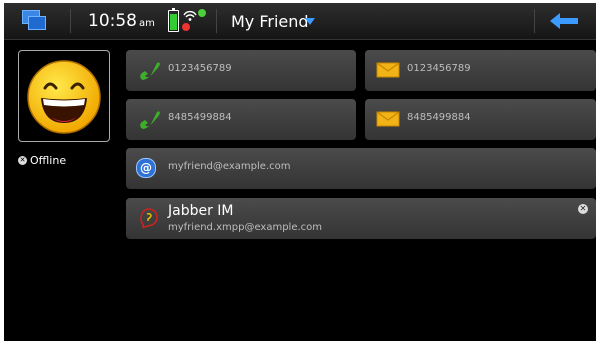 The height and width of the screenshot is (343, 600). I want to click on jabber-icon, so click(149, 218).